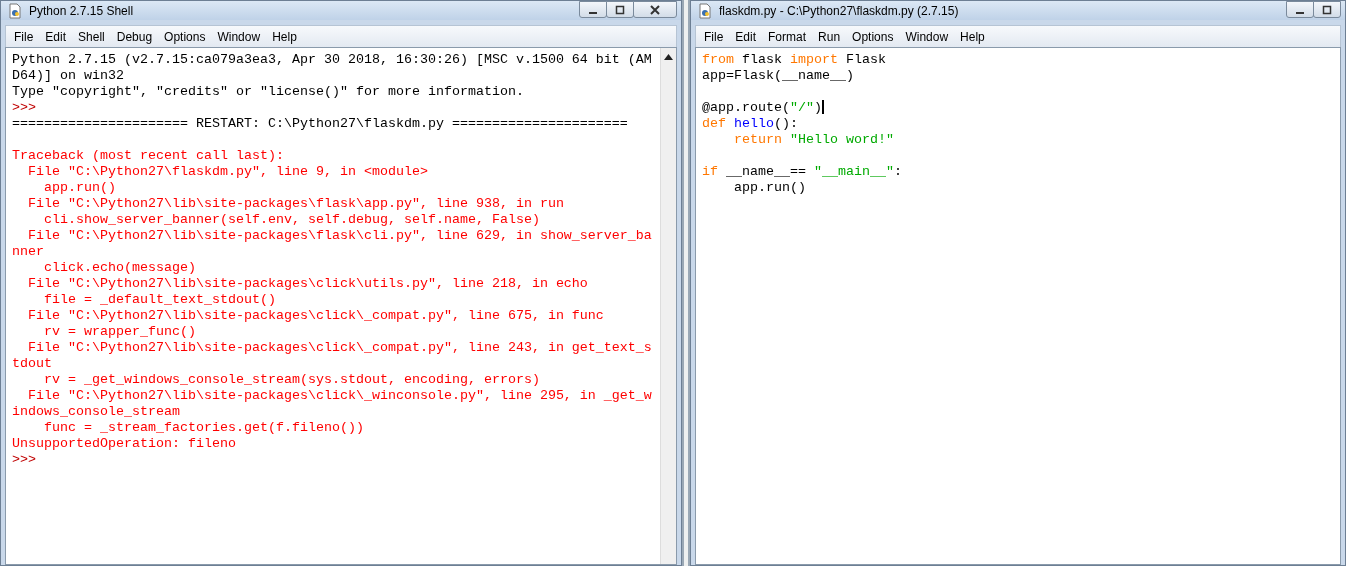 This screenshot has height=566, width=1346. What do you see at coordinates (268, 92) in the screenshot?
I see `console-line: Type "copyright", "credits" or "license()" for more information.` at bounding box center [268, 92].